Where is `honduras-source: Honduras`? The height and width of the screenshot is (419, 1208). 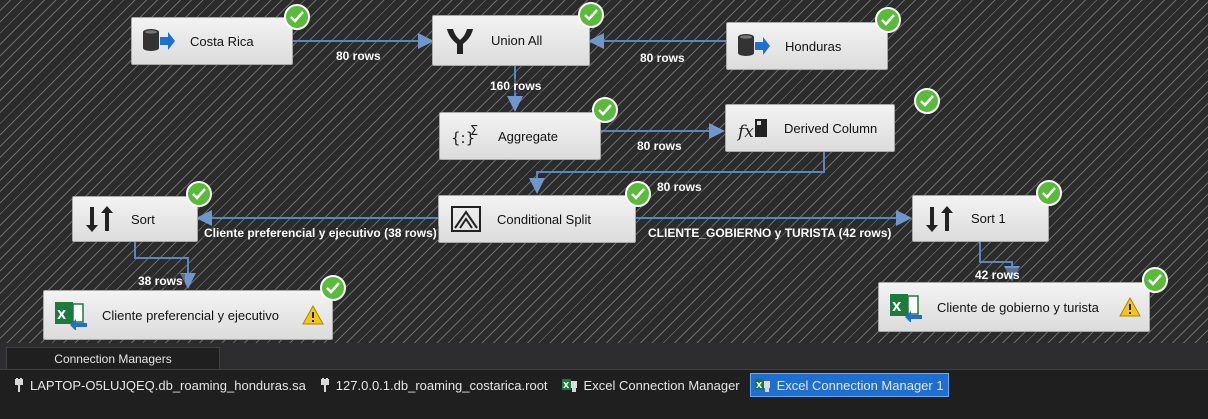
honduras-source: Honduras is located at coordinates (807, 46).